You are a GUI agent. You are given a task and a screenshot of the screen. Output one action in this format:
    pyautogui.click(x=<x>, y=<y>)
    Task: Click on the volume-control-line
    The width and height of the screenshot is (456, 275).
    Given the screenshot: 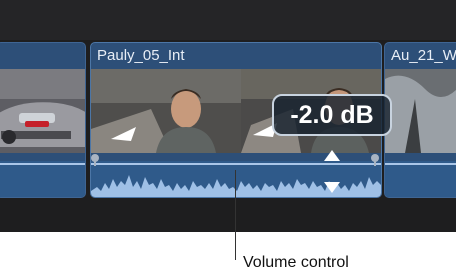 What is the action you would take?
    pyautogui.click(x=236, y=164)
    